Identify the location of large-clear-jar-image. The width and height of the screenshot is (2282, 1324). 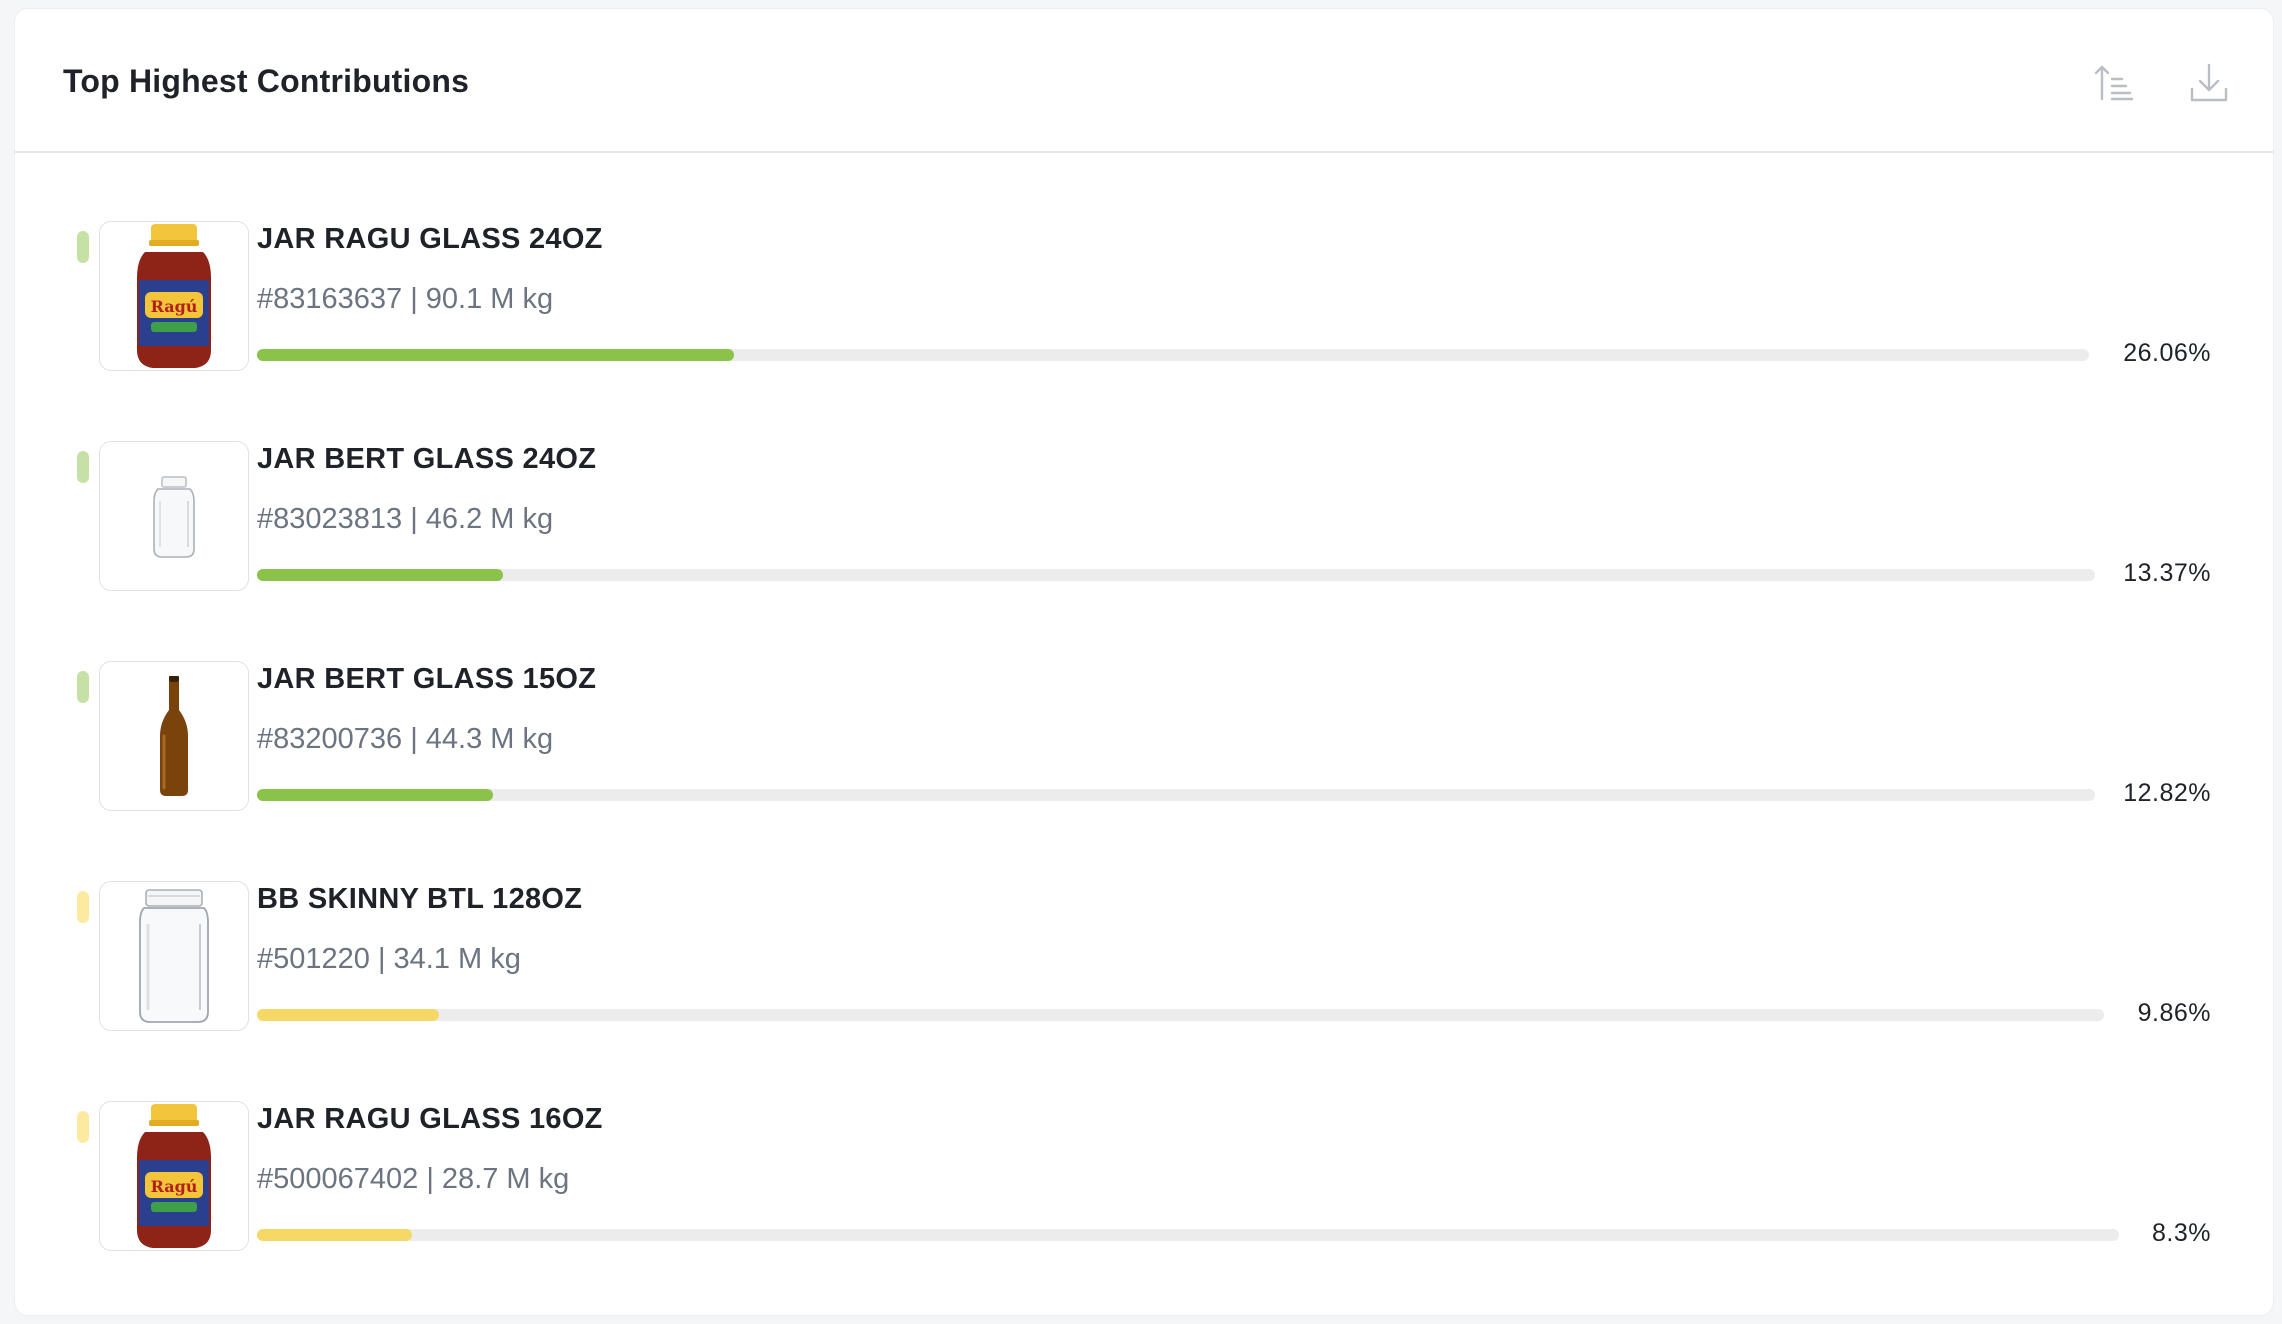
(174, 956).